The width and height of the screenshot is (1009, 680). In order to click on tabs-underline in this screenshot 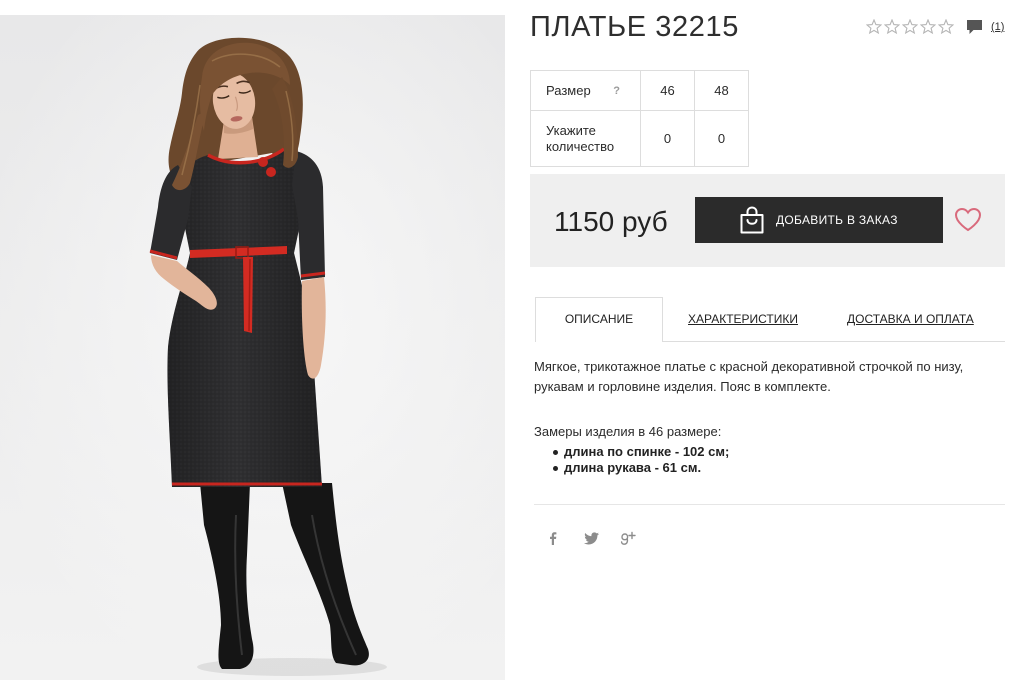, I will do `click(834, 341)`.